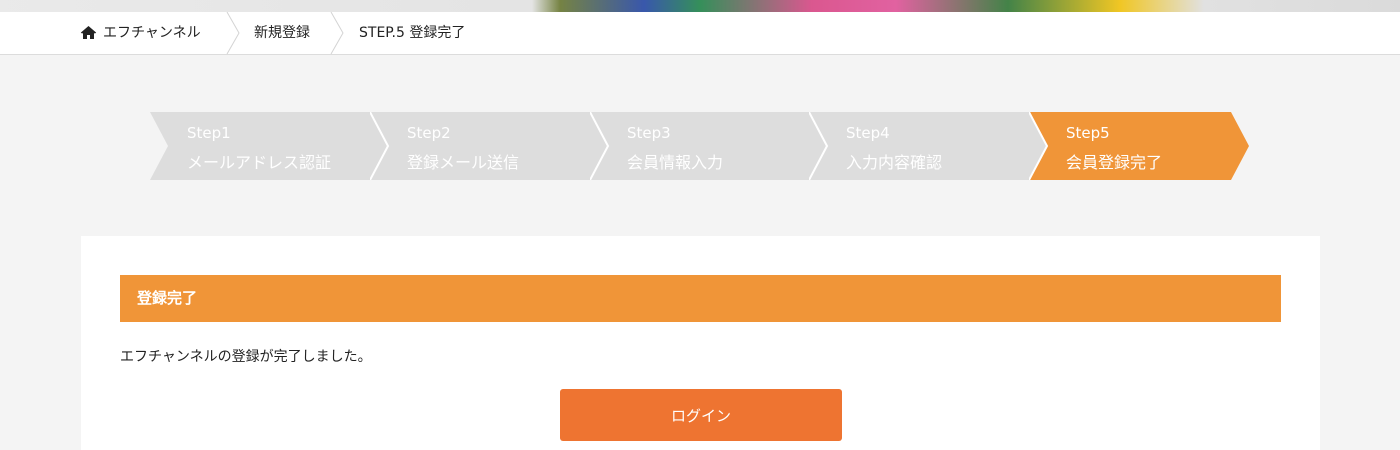 This screenshot has width=1400, height=450. I want to click on step-label: 会員情報入力, so click(675, 162).